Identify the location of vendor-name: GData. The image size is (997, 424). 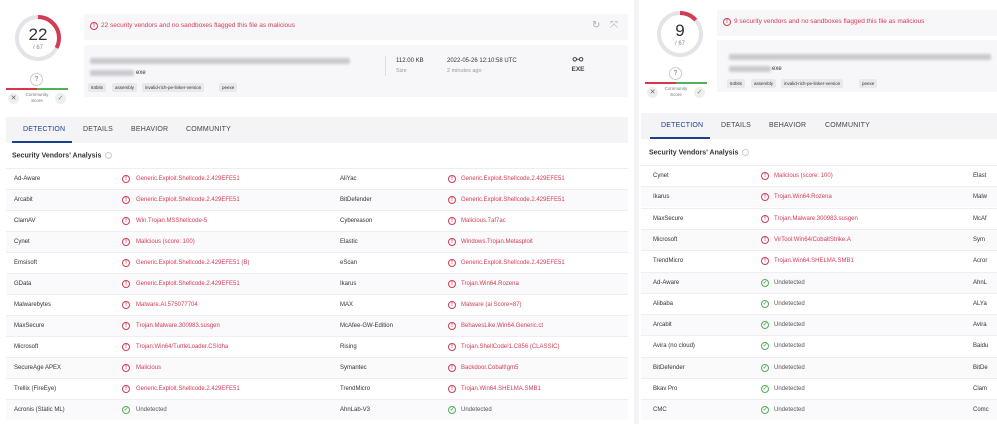
(23, 284).